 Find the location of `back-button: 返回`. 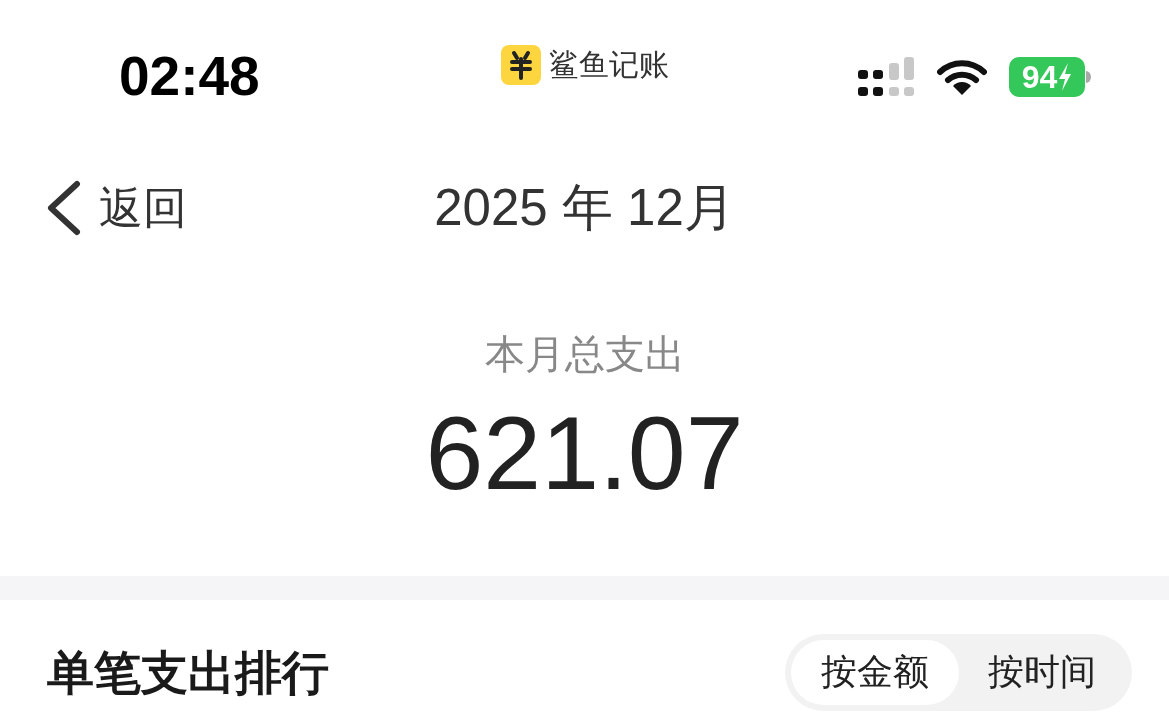

back-button: 返回 is located at coordinates (116, 208).